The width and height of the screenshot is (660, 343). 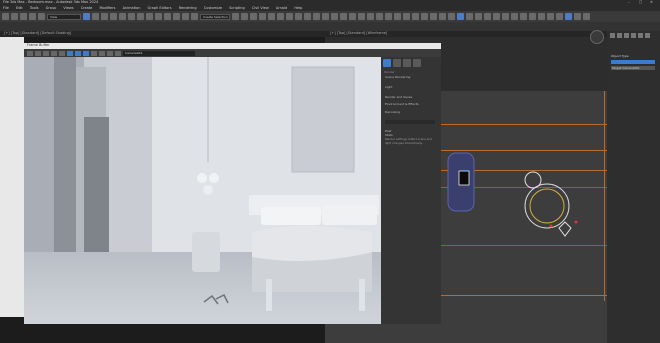 I want to click on tool-y-icon, so click(x=541, y=16).